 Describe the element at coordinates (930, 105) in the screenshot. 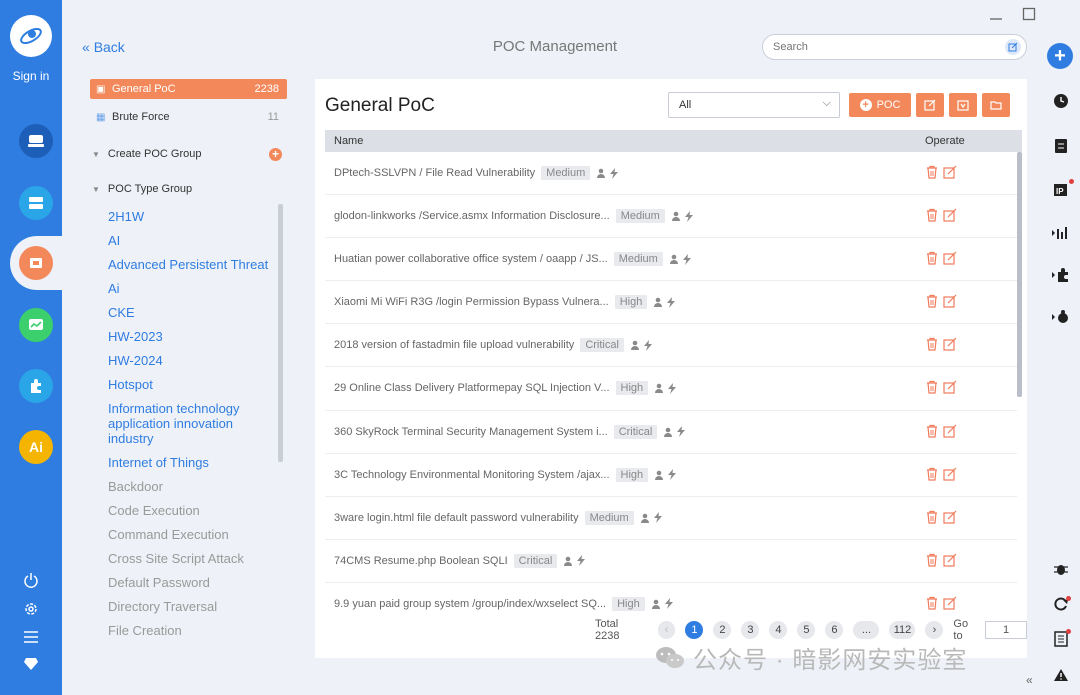

I see `export-button` at that location.